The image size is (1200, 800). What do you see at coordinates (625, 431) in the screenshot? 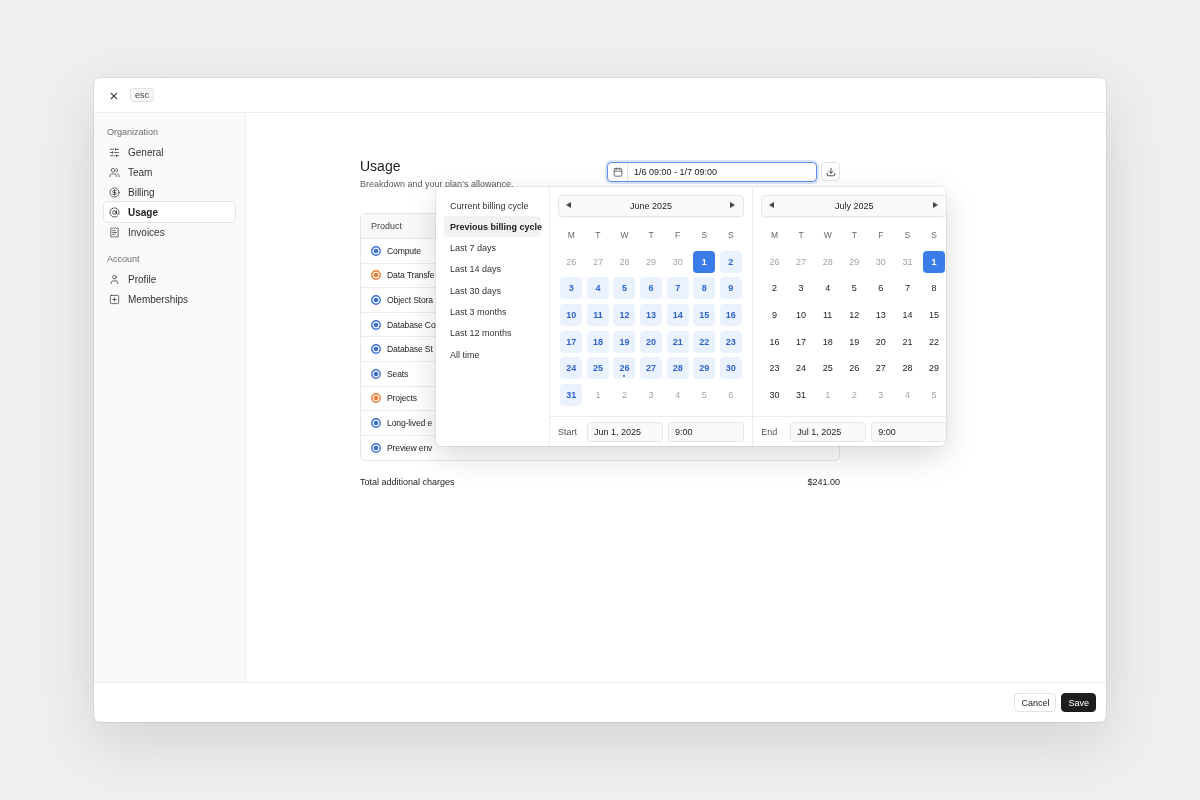
I see `date-input: Jun 1, 2025` at bounding box center [625, 431].